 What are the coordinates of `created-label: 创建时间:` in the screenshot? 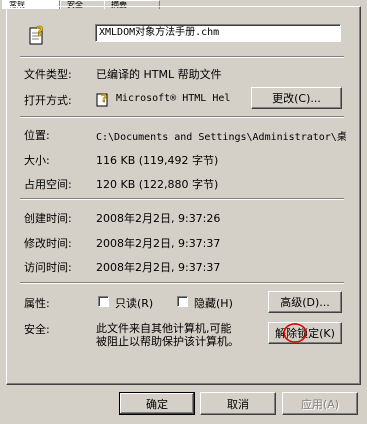 It's located at (48, 218).